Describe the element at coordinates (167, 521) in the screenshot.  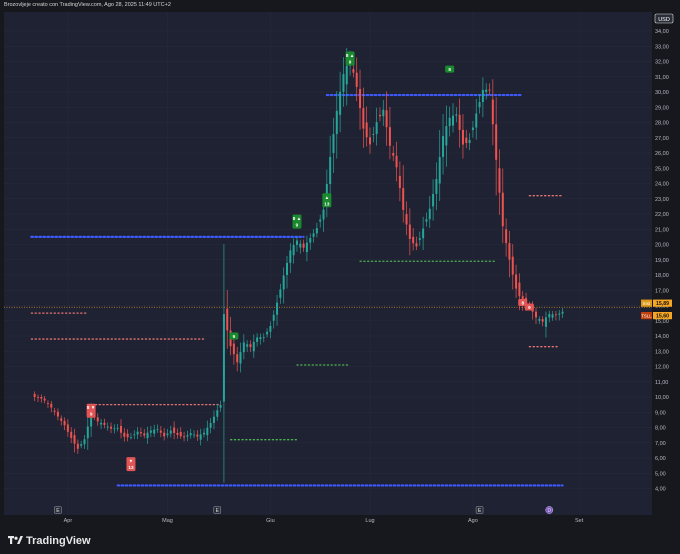
I see `x-tick-label: Mag` at that location.